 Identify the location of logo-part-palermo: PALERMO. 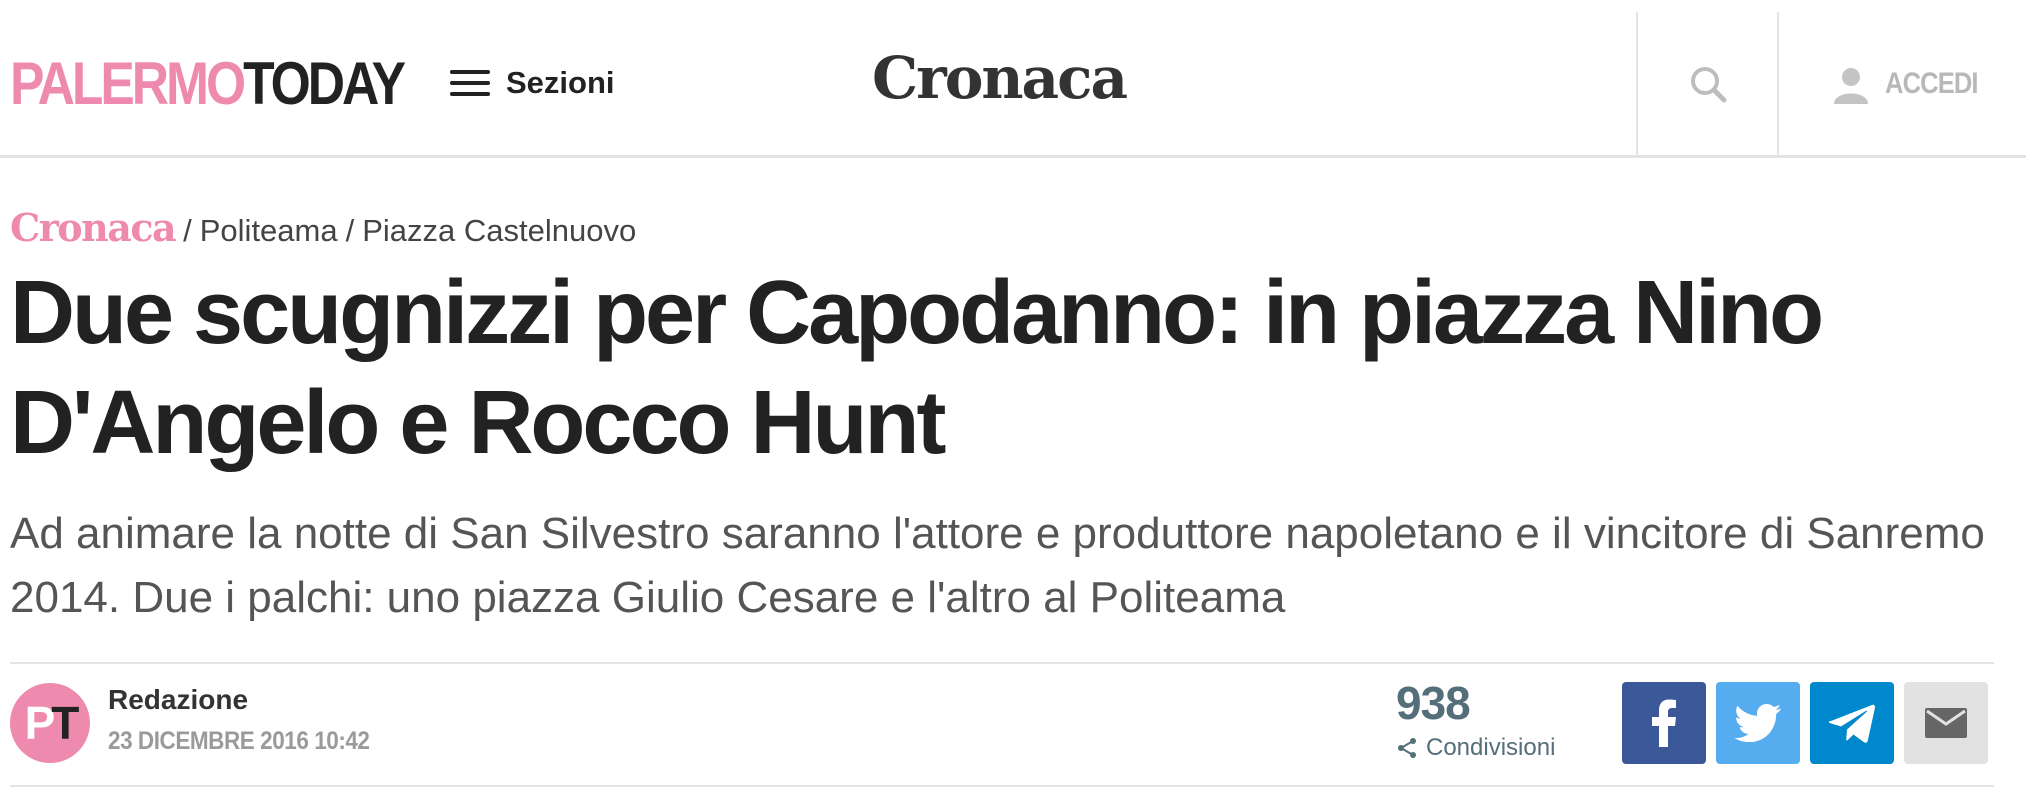
(128, 83).